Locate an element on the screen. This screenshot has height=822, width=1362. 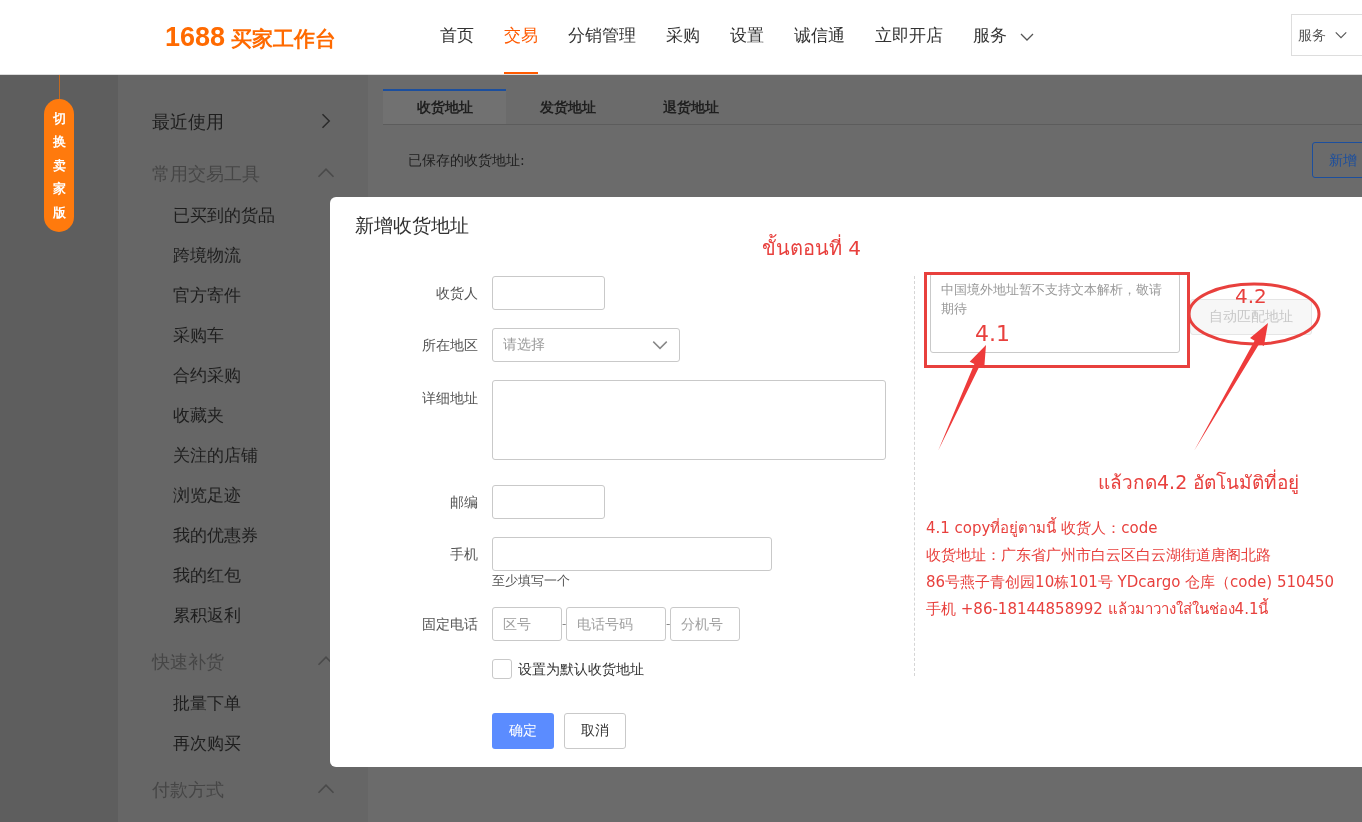
switch-version-badge: 切换卖家版 is located at coordinates (59, 165).